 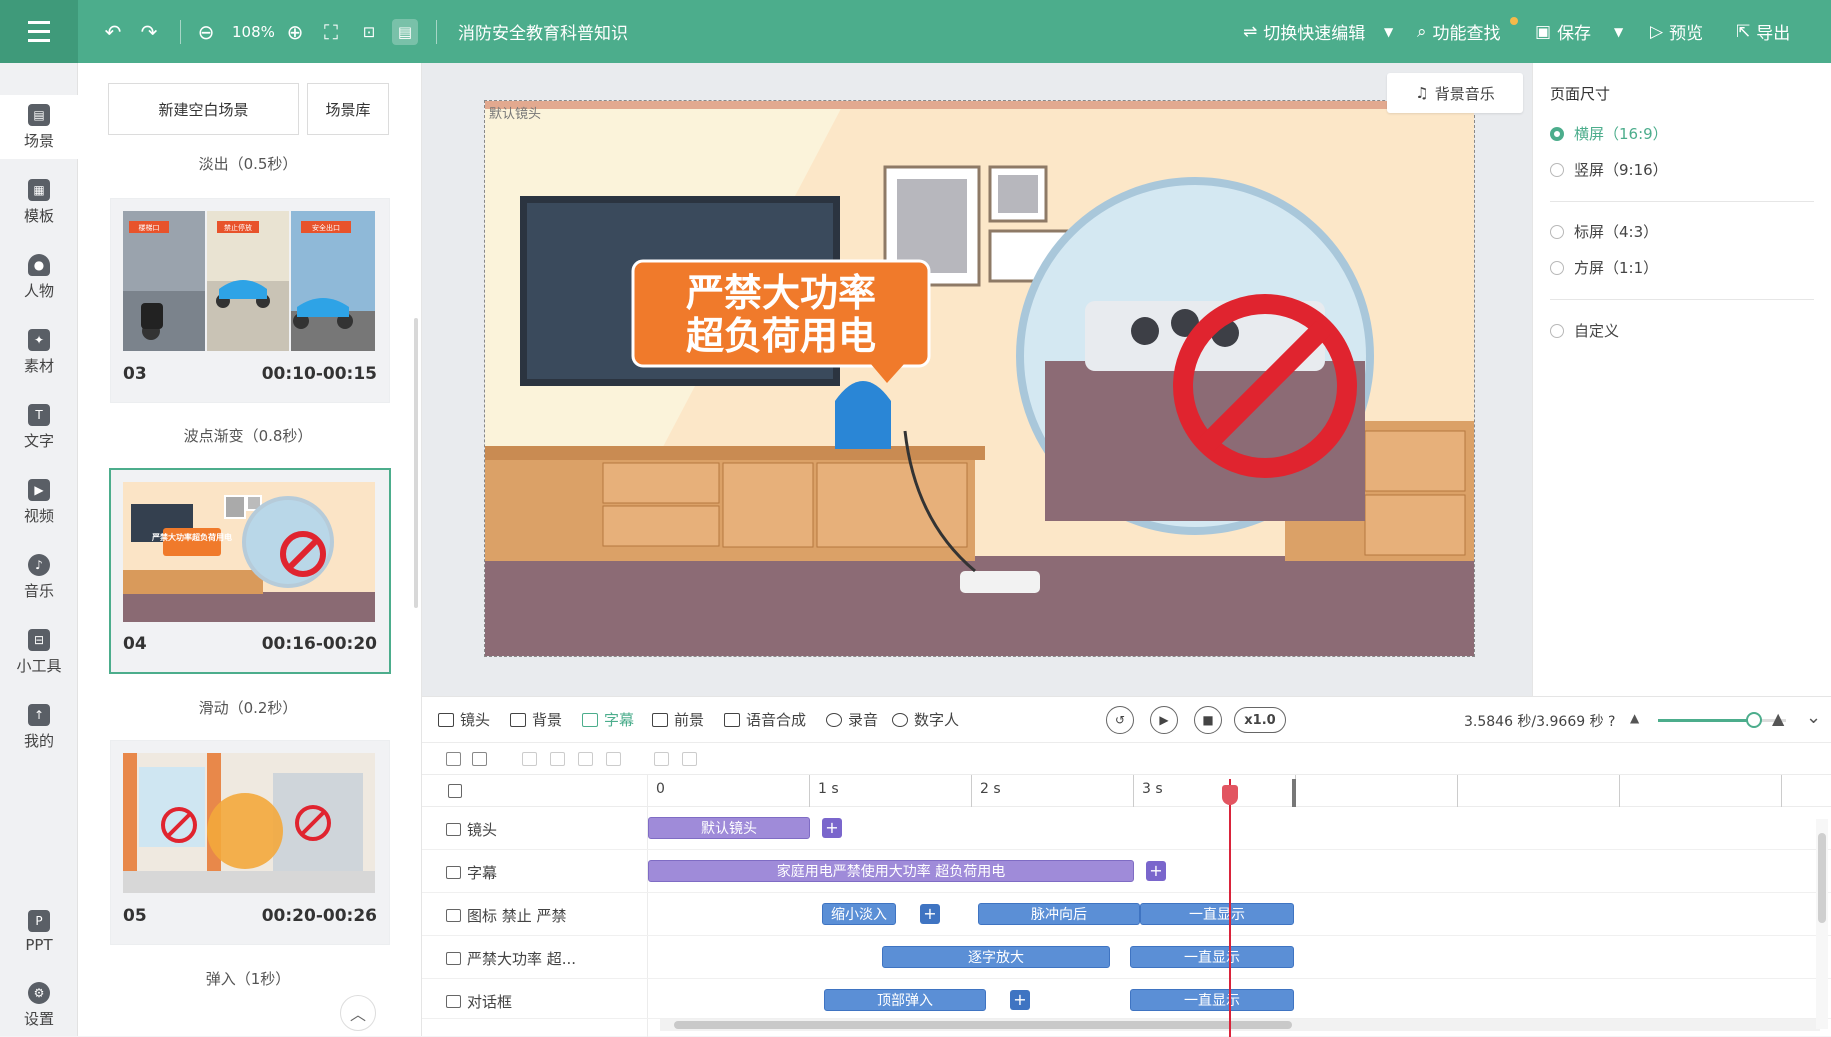 What do you see at coordinates (1208, 720) in the screenshot?
I see `stop-icon: ■` at bounding box center [1208, 720].